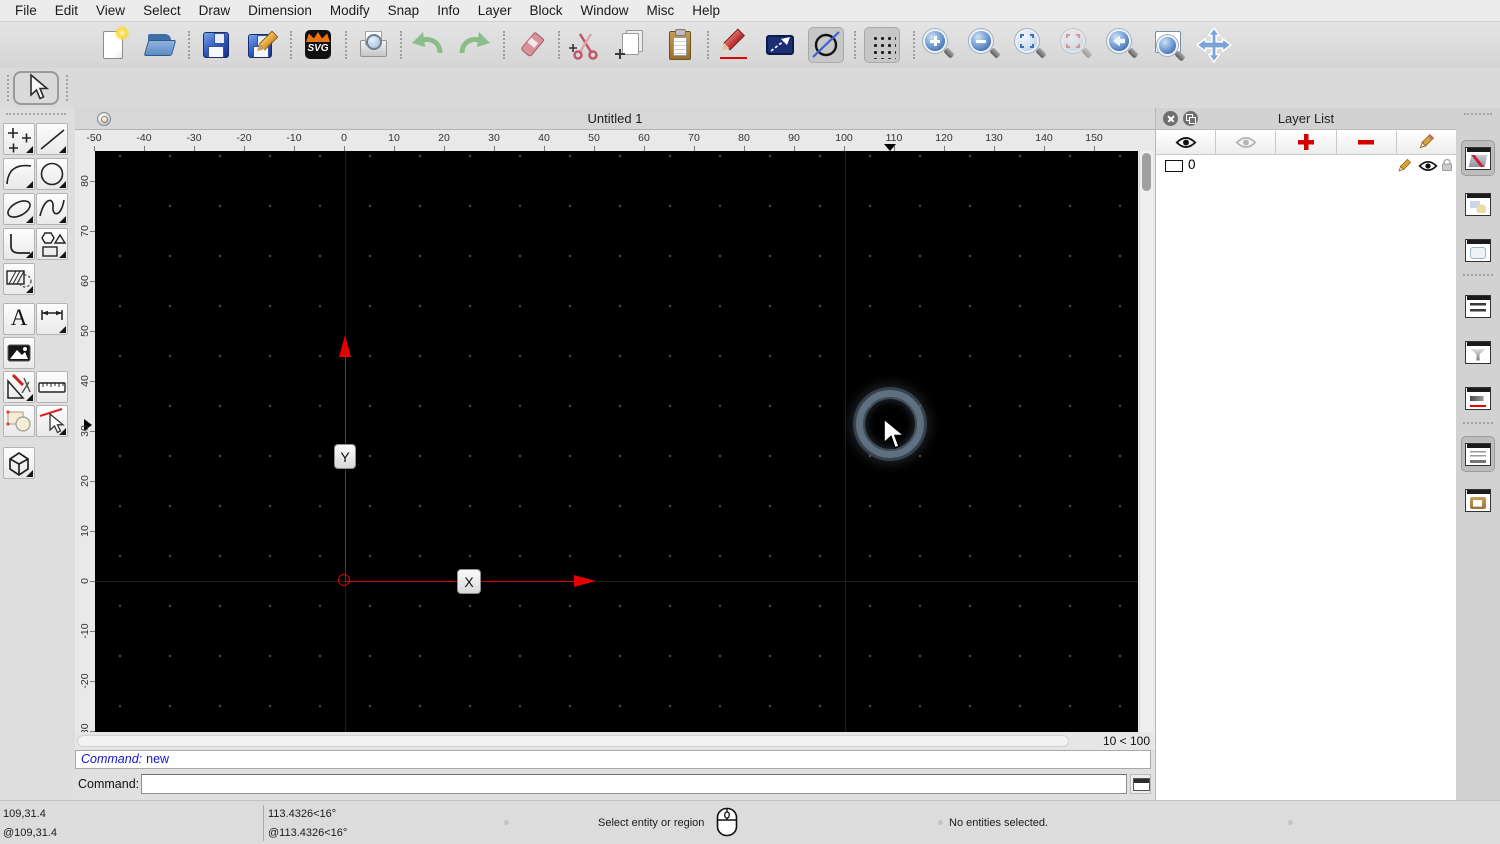  What do you see at coordinates (632, 45) in the screenshot?
I see `copy-button` at bounding box center [632, 45].